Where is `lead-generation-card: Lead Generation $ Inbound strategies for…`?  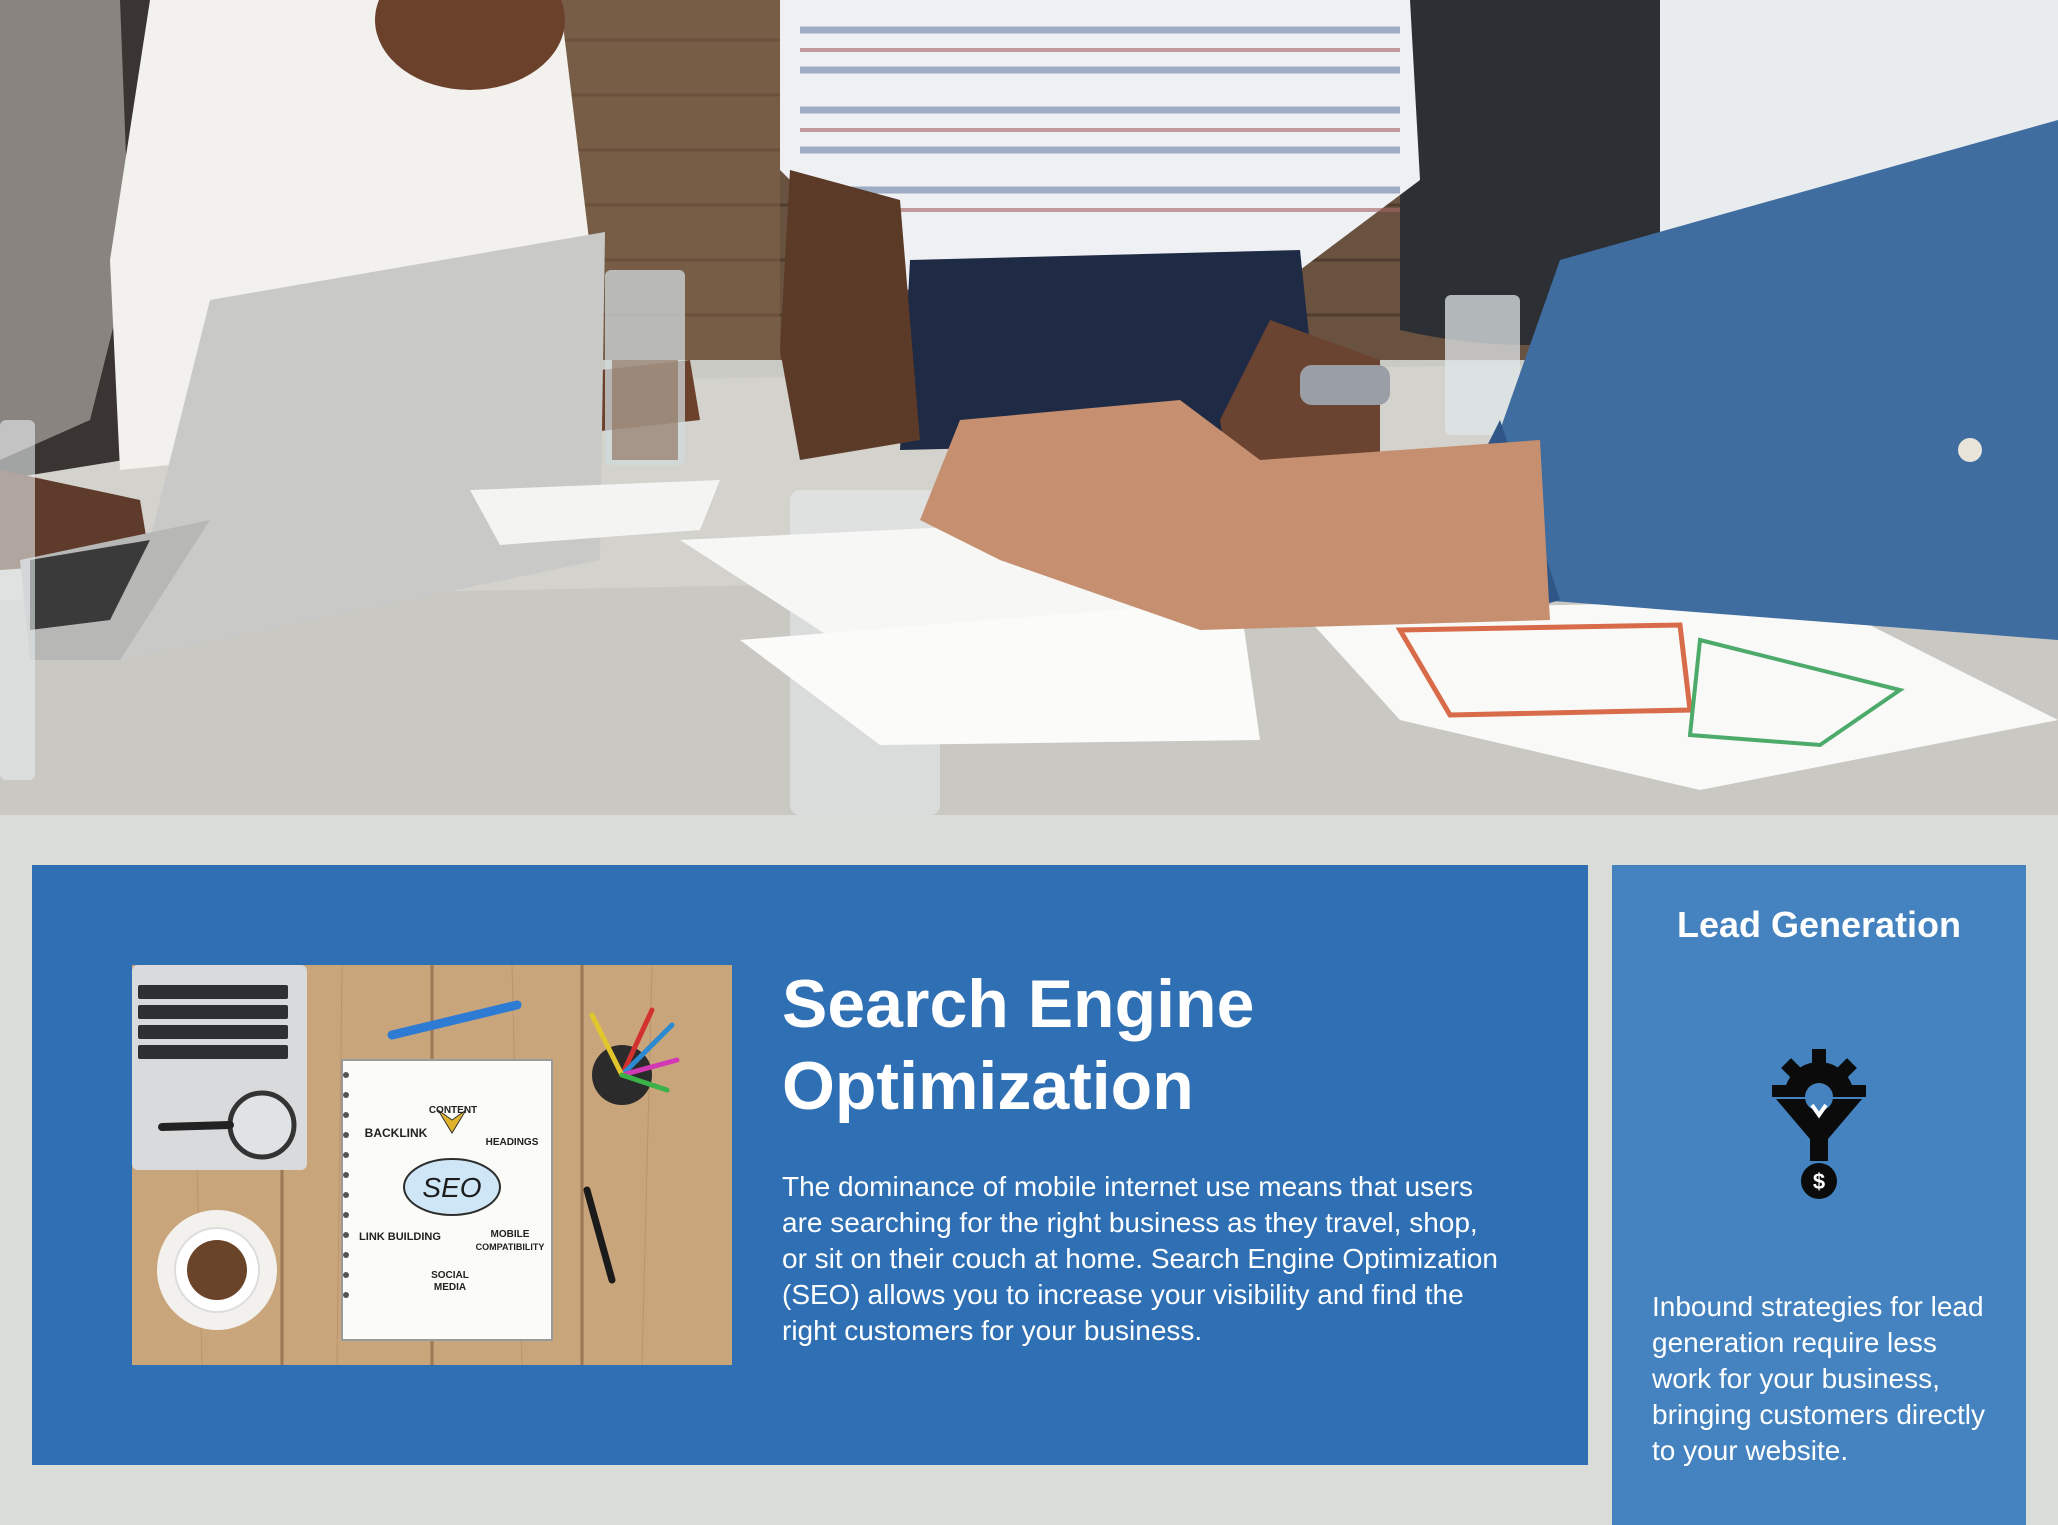 lead-generation-card: Lead Generation $ Inbound strategies for… is located at coordinates (1819, 1195).